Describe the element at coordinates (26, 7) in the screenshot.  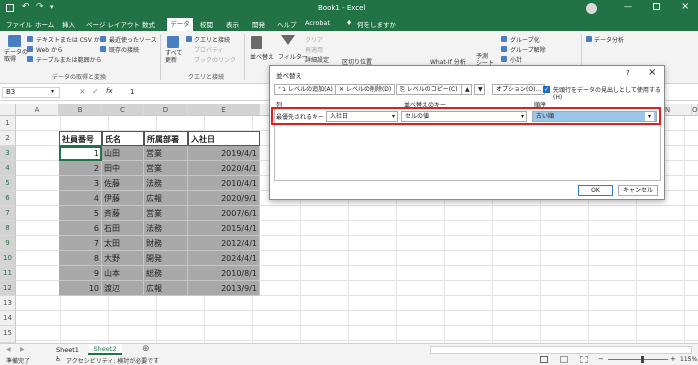
I see `undo-icon: ↶` at that location.